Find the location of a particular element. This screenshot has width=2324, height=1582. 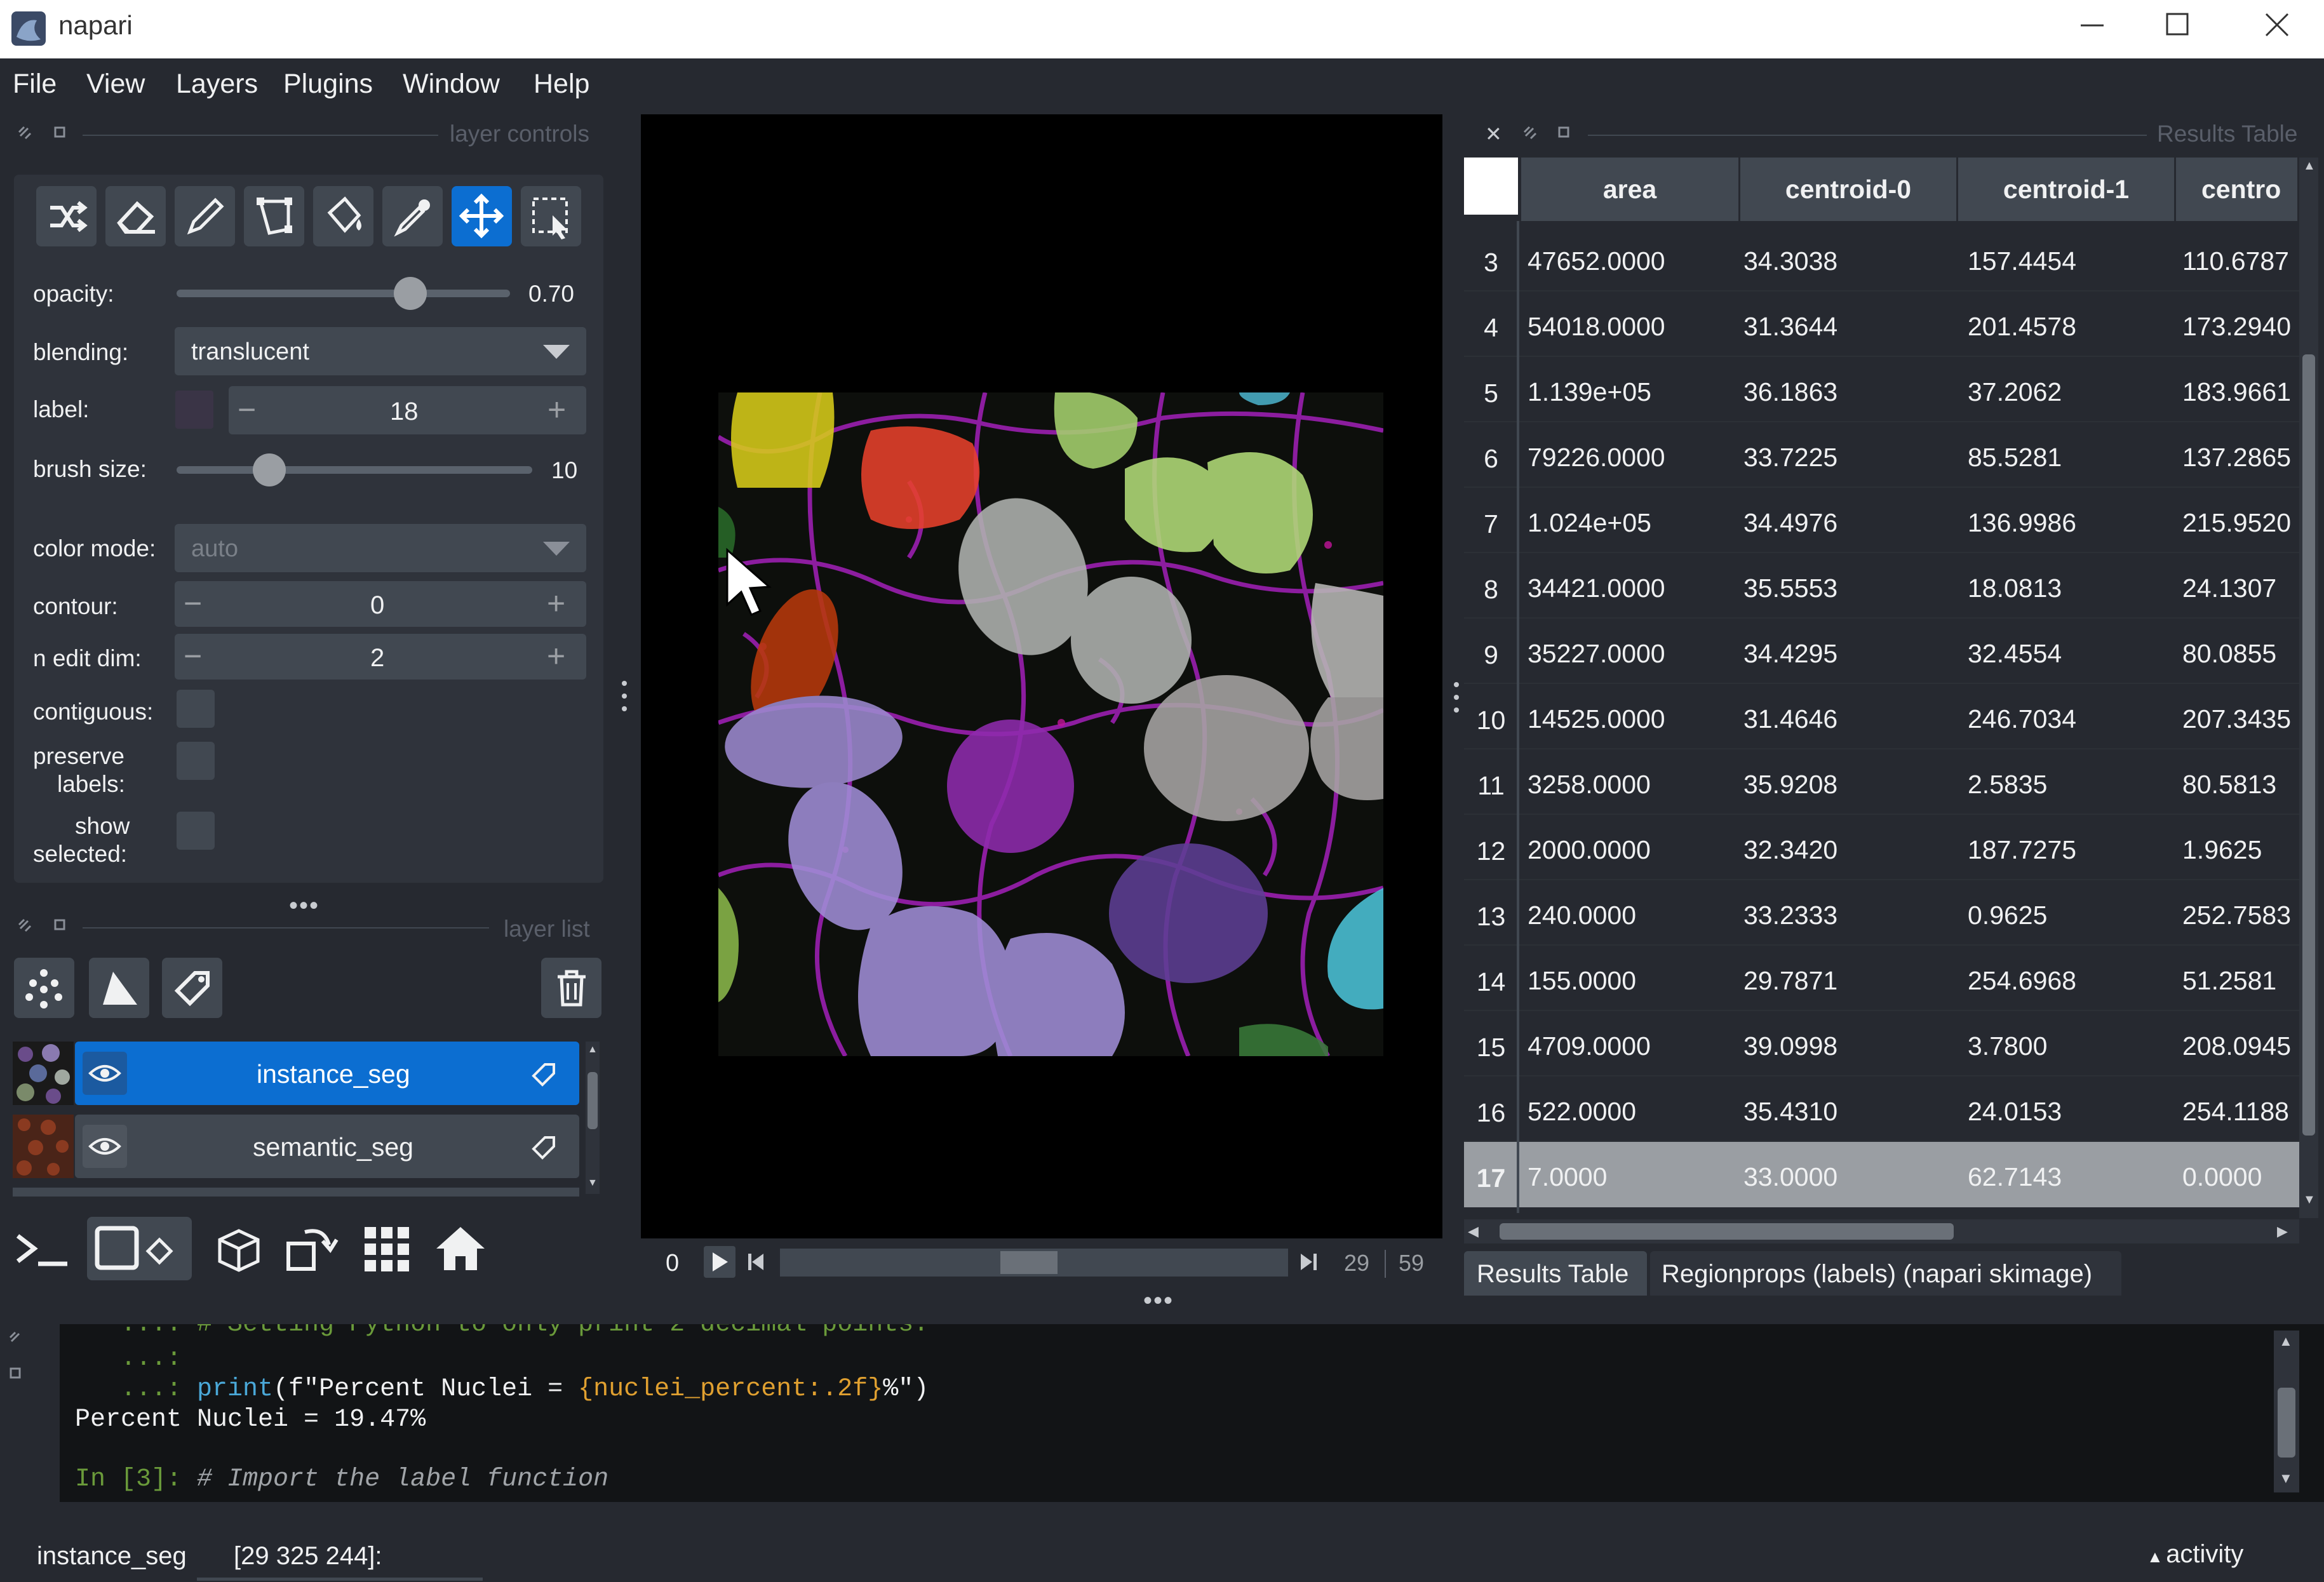

menu-plugins: Plugins is located at coordinates (328, 84).